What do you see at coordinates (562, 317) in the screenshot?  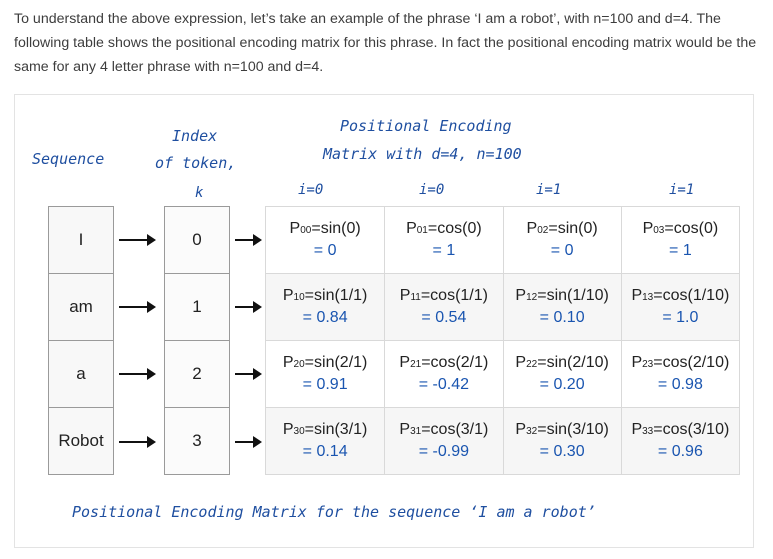 I see `cell-value: = 0.10` at bounding box center [562, 317].